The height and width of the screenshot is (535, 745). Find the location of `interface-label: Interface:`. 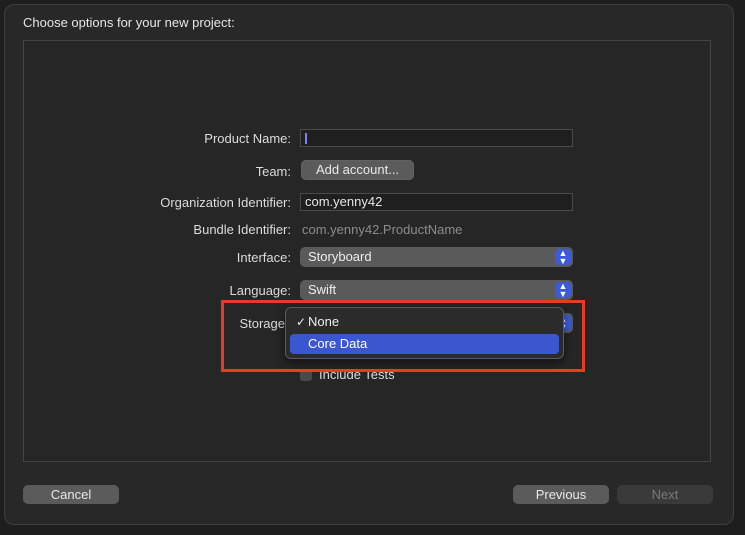

interface-label: Interface: is located at coordinates (263, 257).